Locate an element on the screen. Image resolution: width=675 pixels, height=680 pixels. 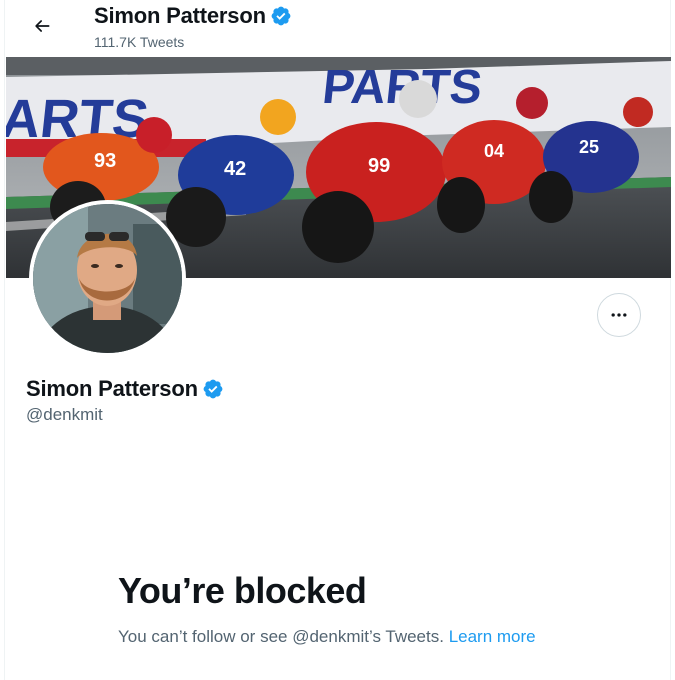
back-button is located at coordinates (42, 26).